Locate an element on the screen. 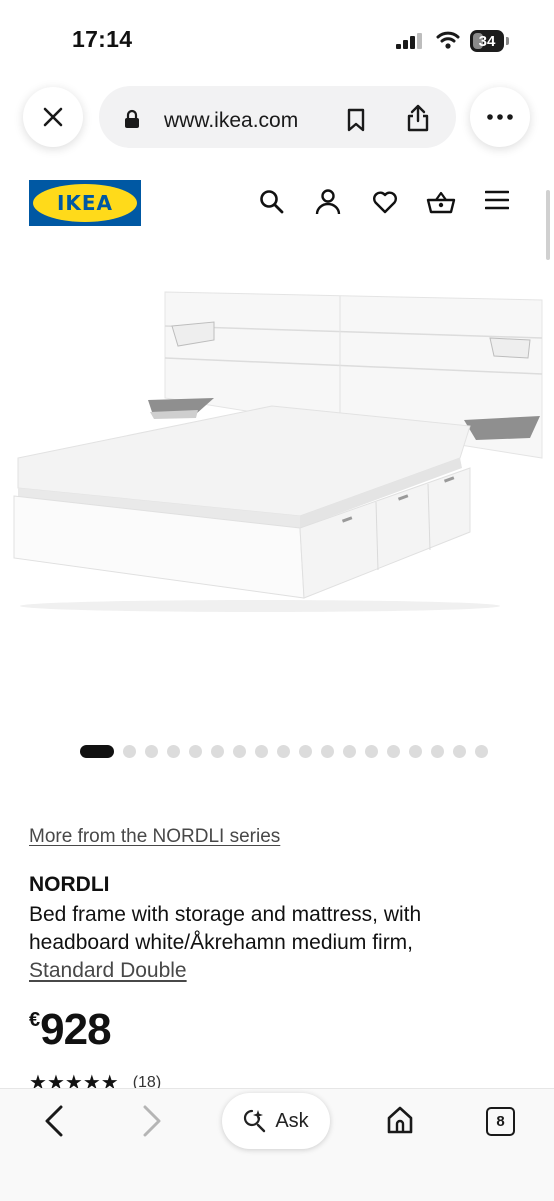  product-price: €928 is located at coordinates (70, 1030).